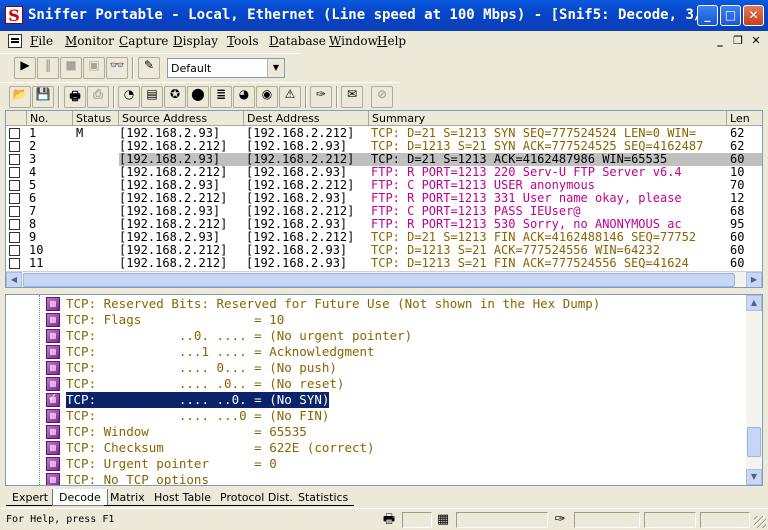  I want to click on application-response-icon: ⬤, so click(198, 97).